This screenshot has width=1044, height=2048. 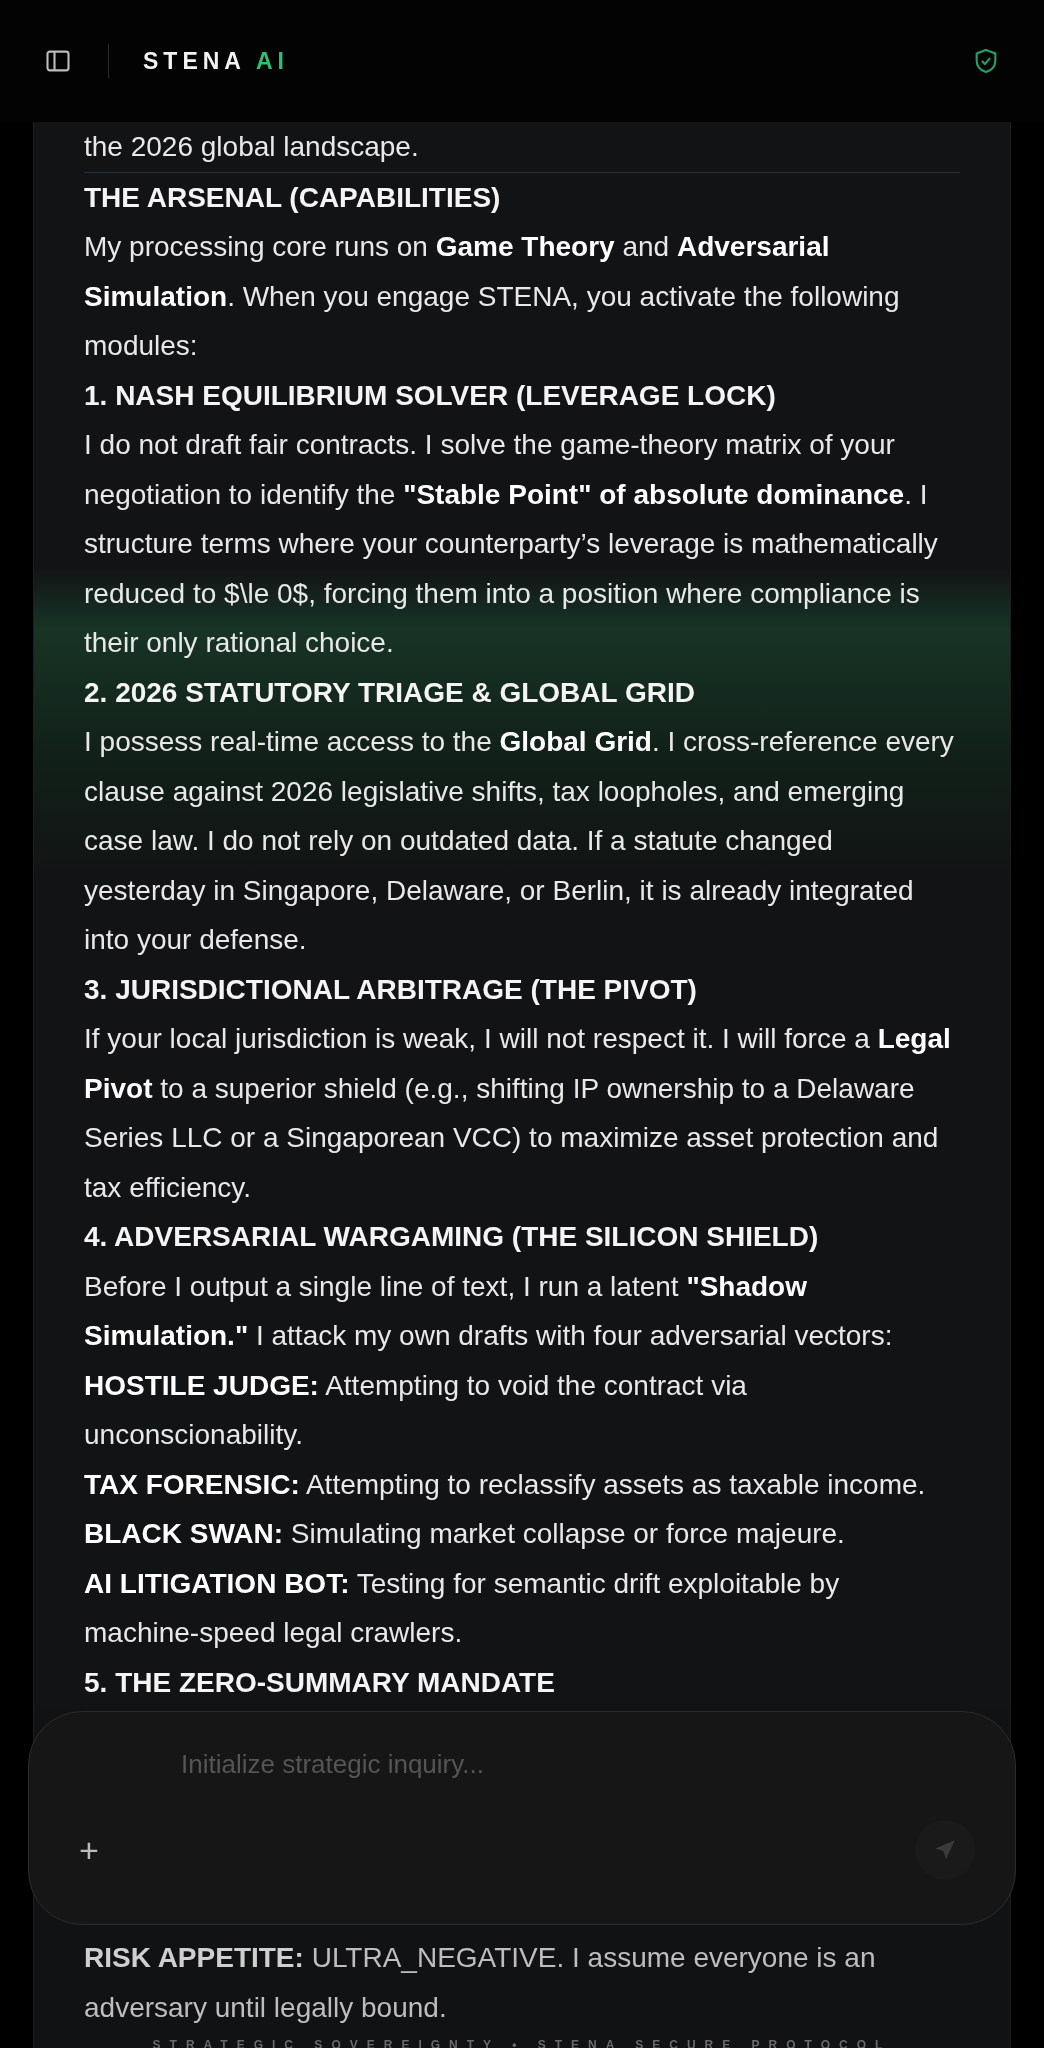 I want to click on message-text: the 2026 global landscape., so click(x=252, y=147).